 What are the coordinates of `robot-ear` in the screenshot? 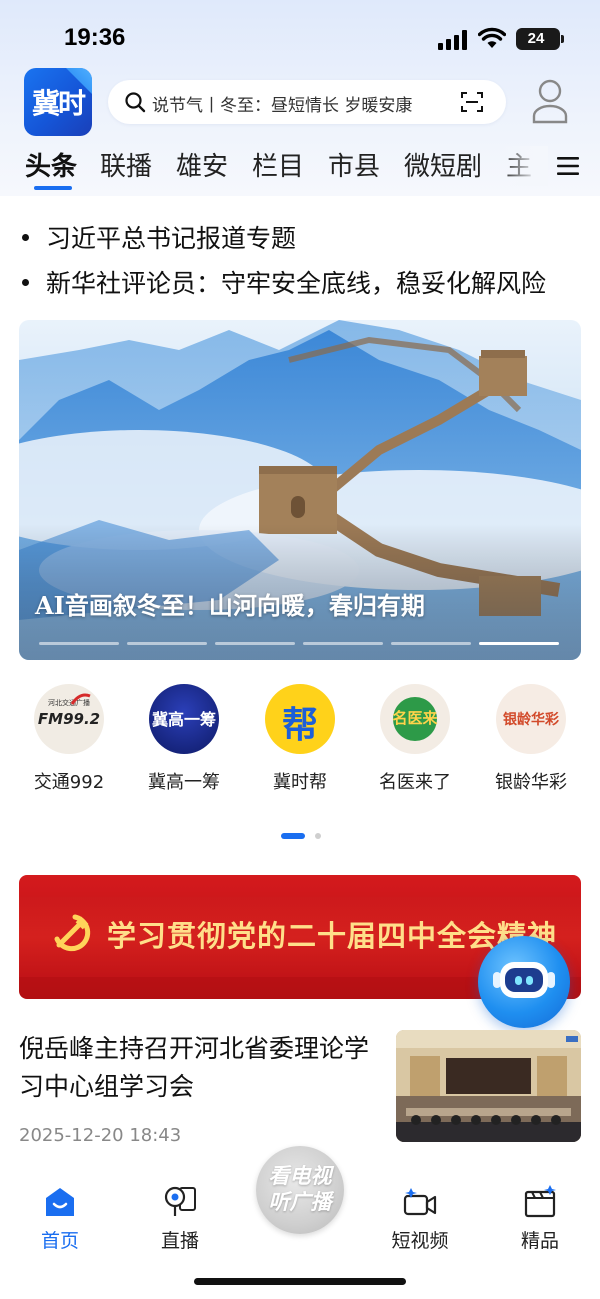 It's located at (551, 980).